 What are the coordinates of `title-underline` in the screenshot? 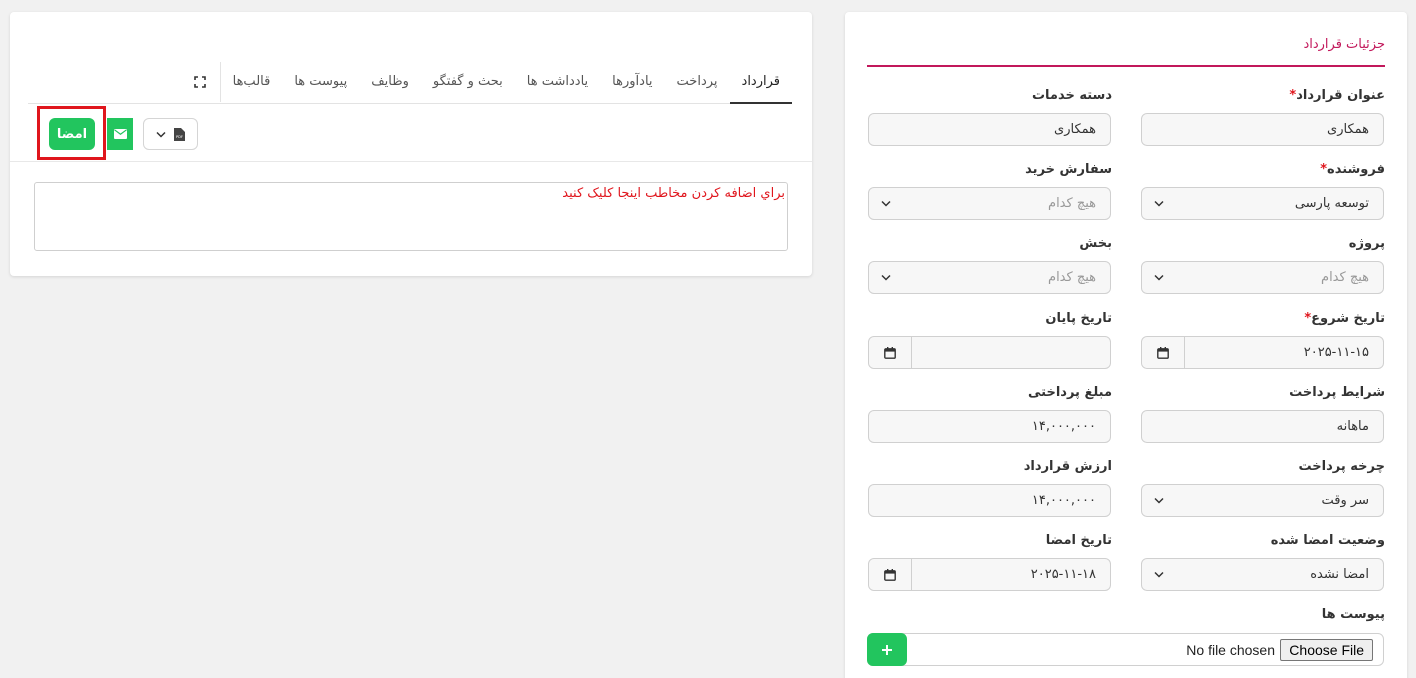 It's located at (1126, 66).